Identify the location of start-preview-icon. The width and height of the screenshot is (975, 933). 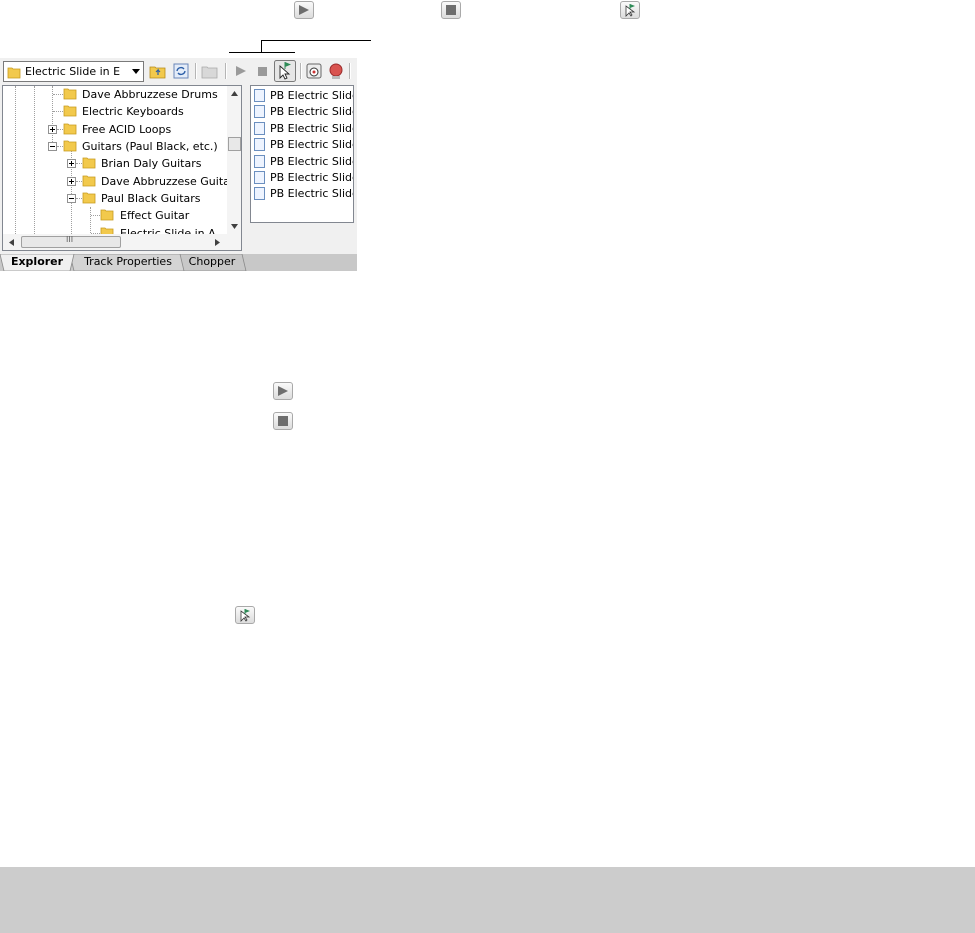
(314, 71).